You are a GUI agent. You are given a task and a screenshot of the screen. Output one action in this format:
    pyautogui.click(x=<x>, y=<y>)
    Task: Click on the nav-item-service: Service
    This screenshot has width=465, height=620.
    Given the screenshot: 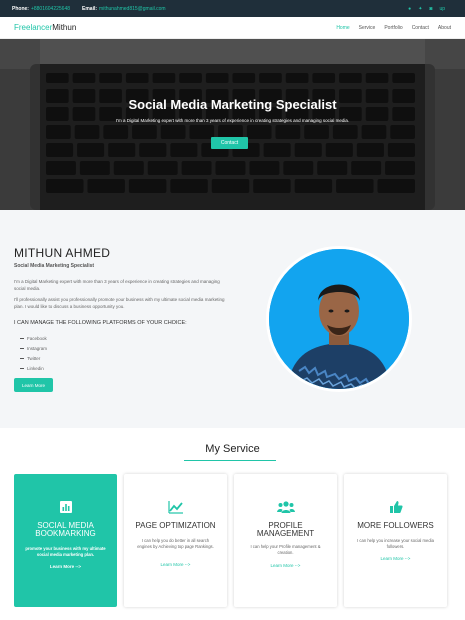 What is the action you would take?
    pyautogui.click(x=367, y=28)
    